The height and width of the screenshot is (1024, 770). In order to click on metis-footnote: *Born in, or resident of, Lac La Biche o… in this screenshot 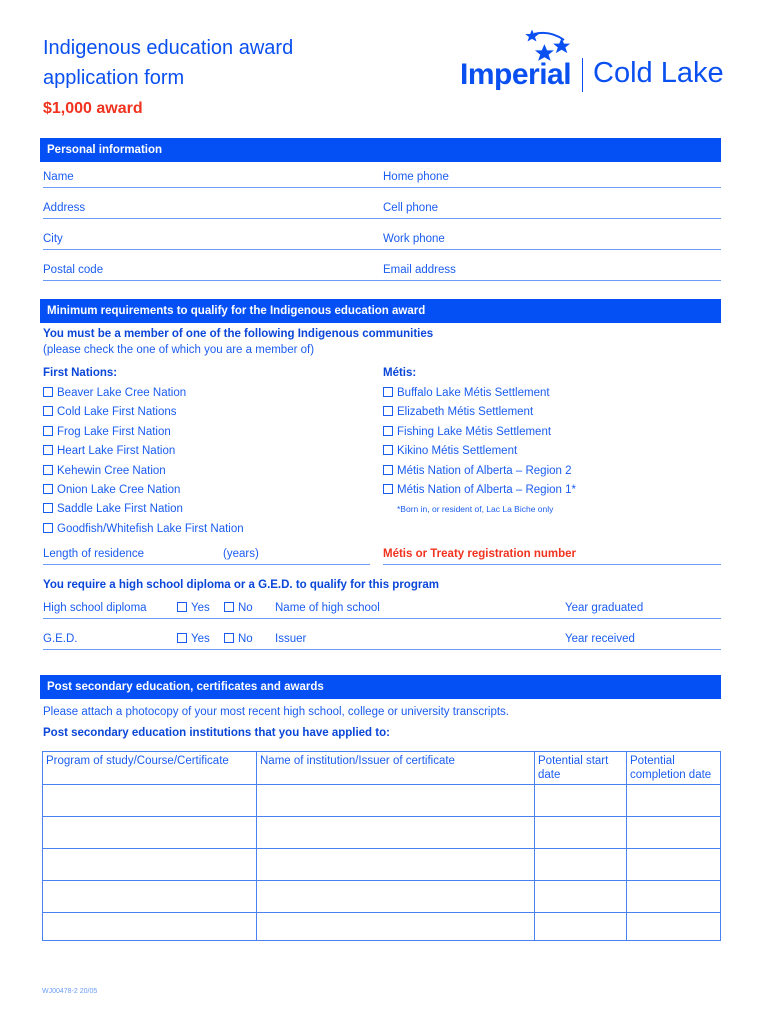, I will do `click(475, 509)`.